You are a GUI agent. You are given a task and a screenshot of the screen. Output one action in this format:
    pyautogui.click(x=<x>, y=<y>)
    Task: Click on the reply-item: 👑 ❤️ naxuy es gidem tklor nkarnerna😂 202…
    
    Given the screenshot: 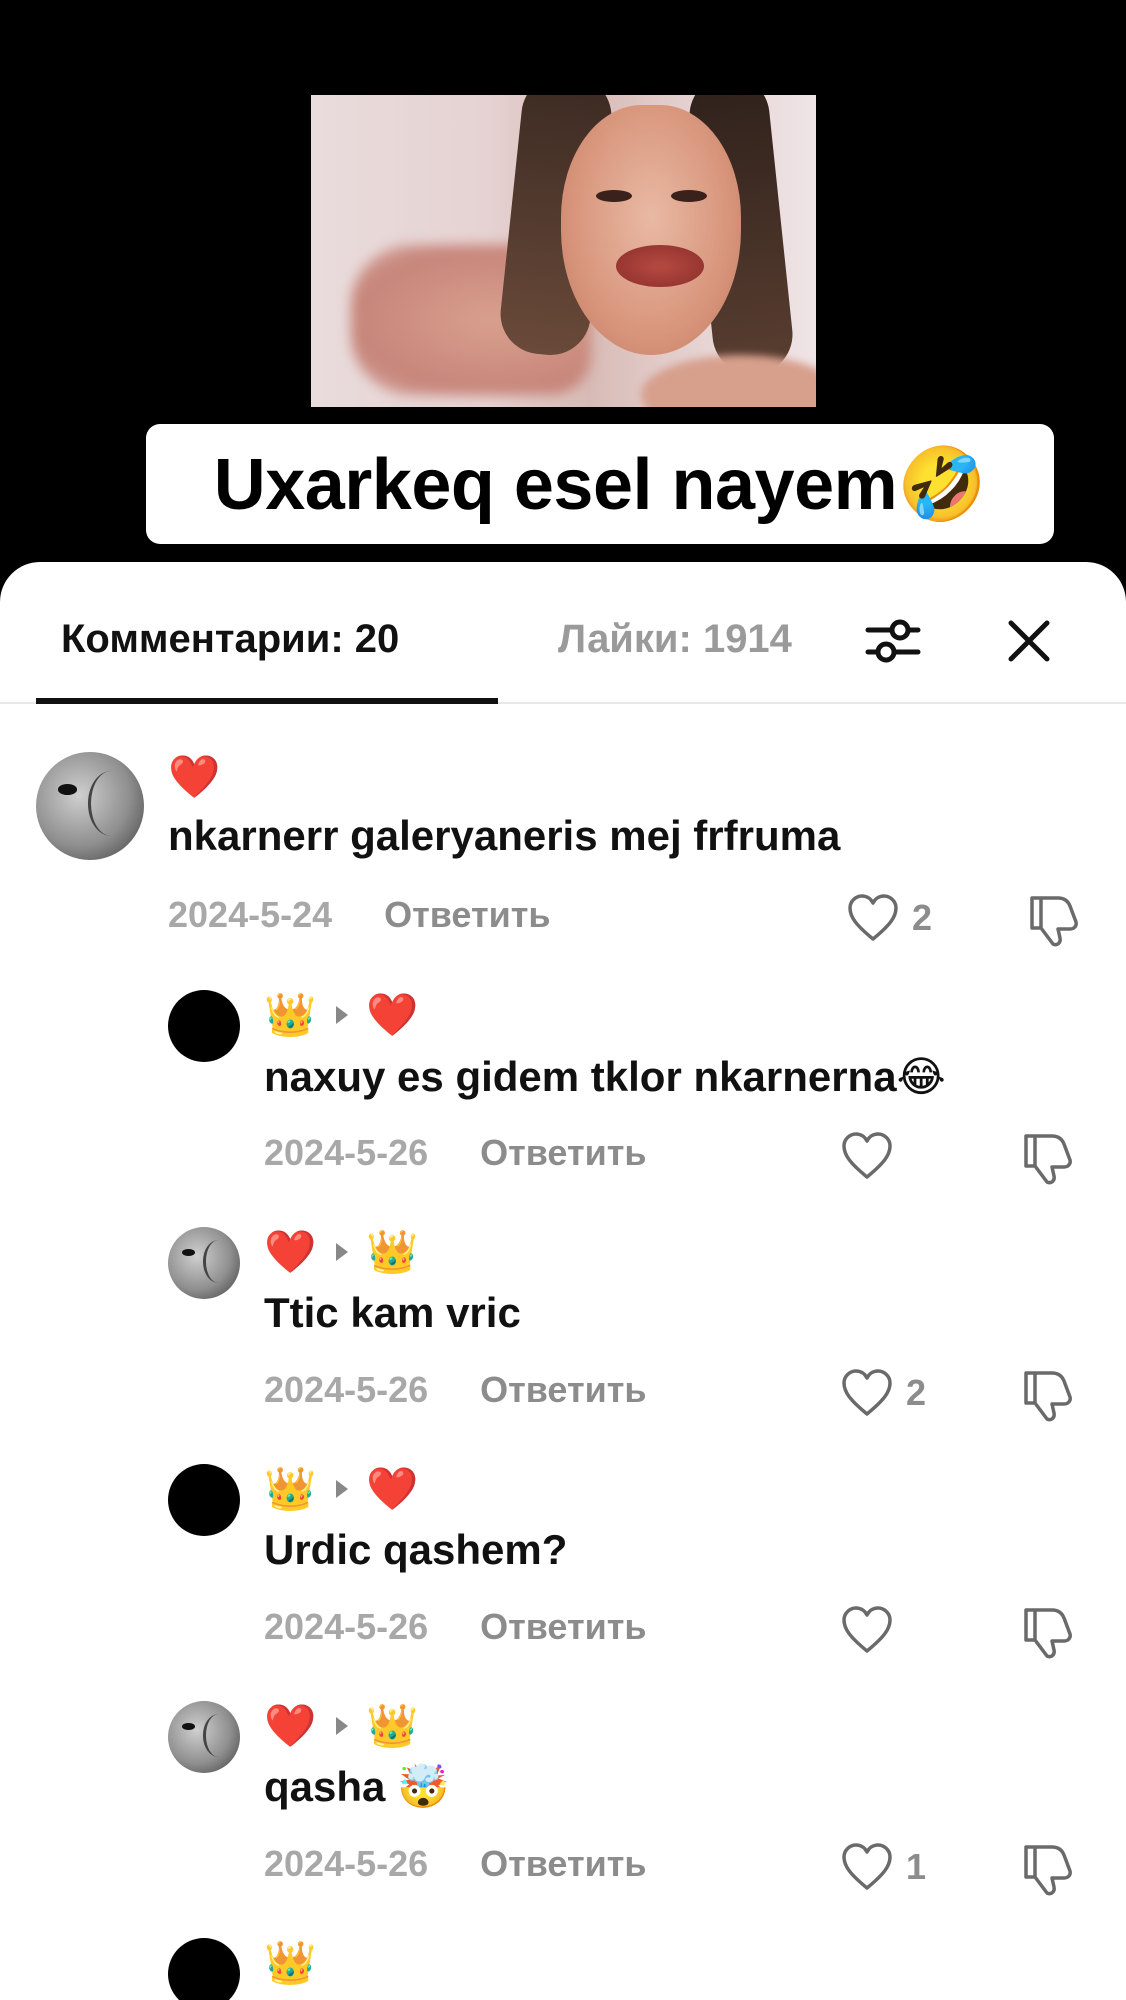 What is the action you would take?
    pyautogui.click(x=563, y=1100)
    